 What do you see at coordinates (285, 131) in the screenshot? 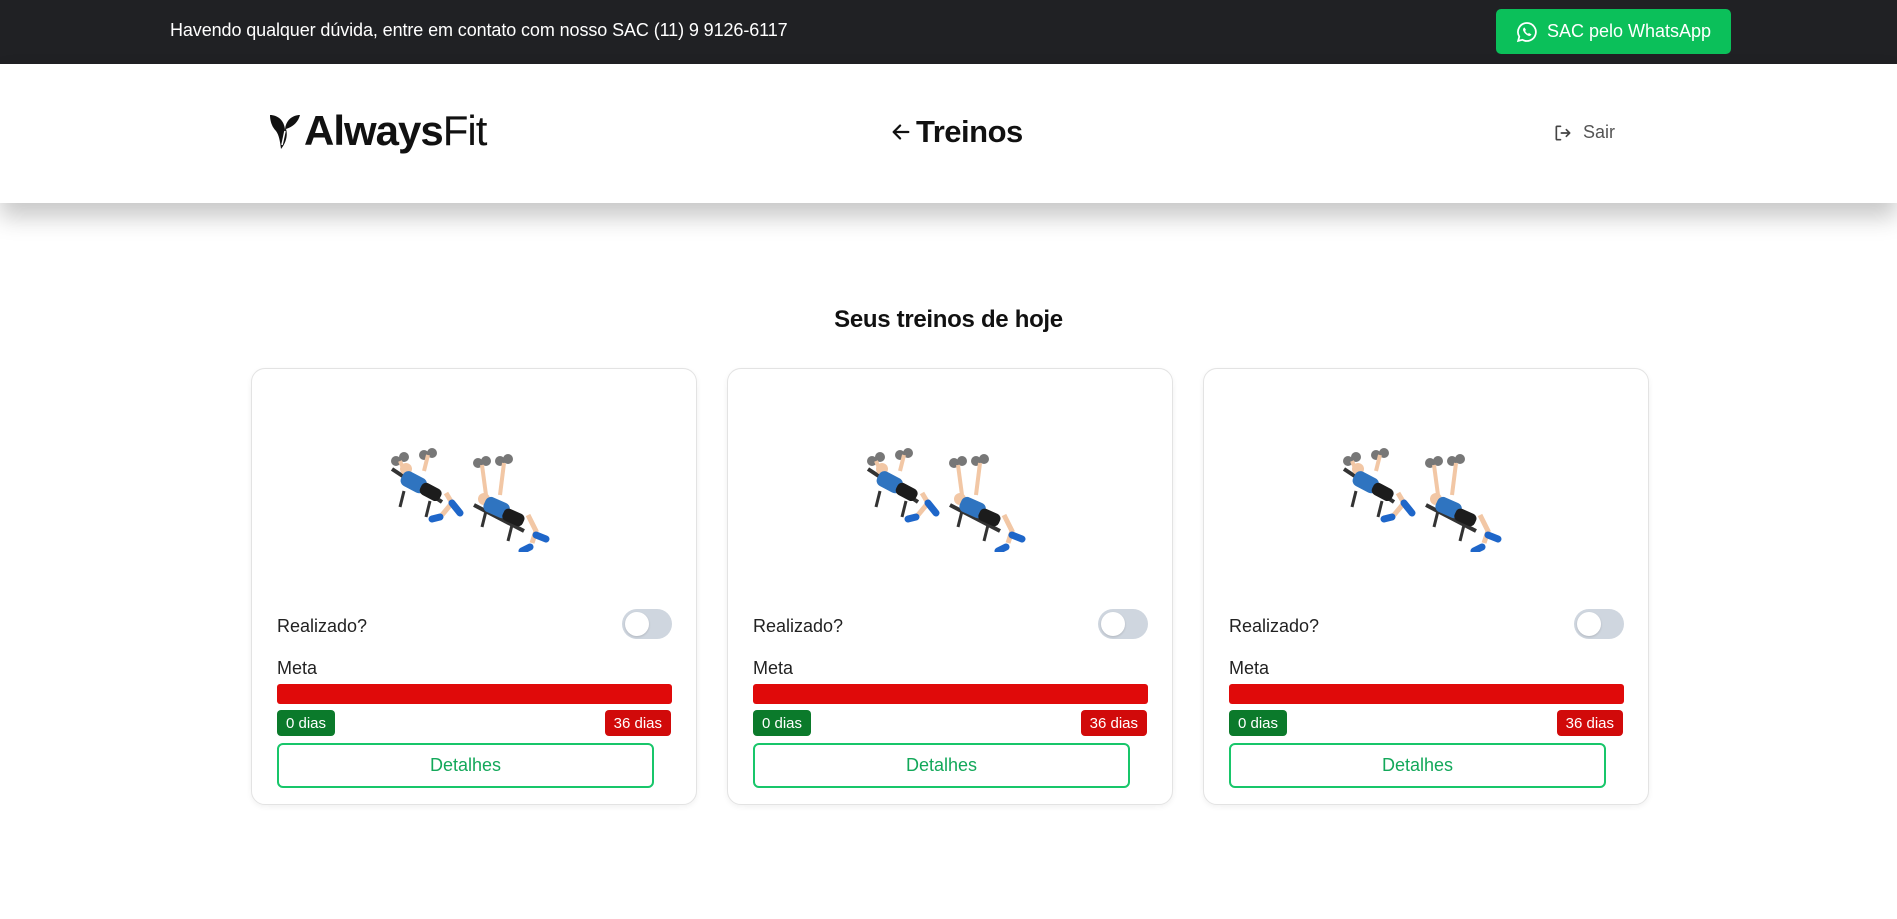
I see `leaf-logo-icon` at bounding box center [285, 131].